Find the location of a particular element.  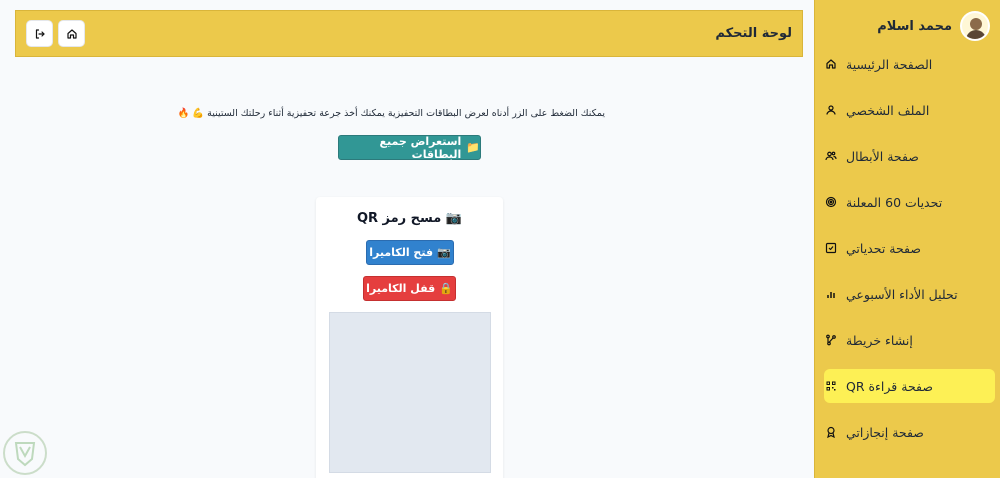

branch-icon is located at coordinates (831, 340).